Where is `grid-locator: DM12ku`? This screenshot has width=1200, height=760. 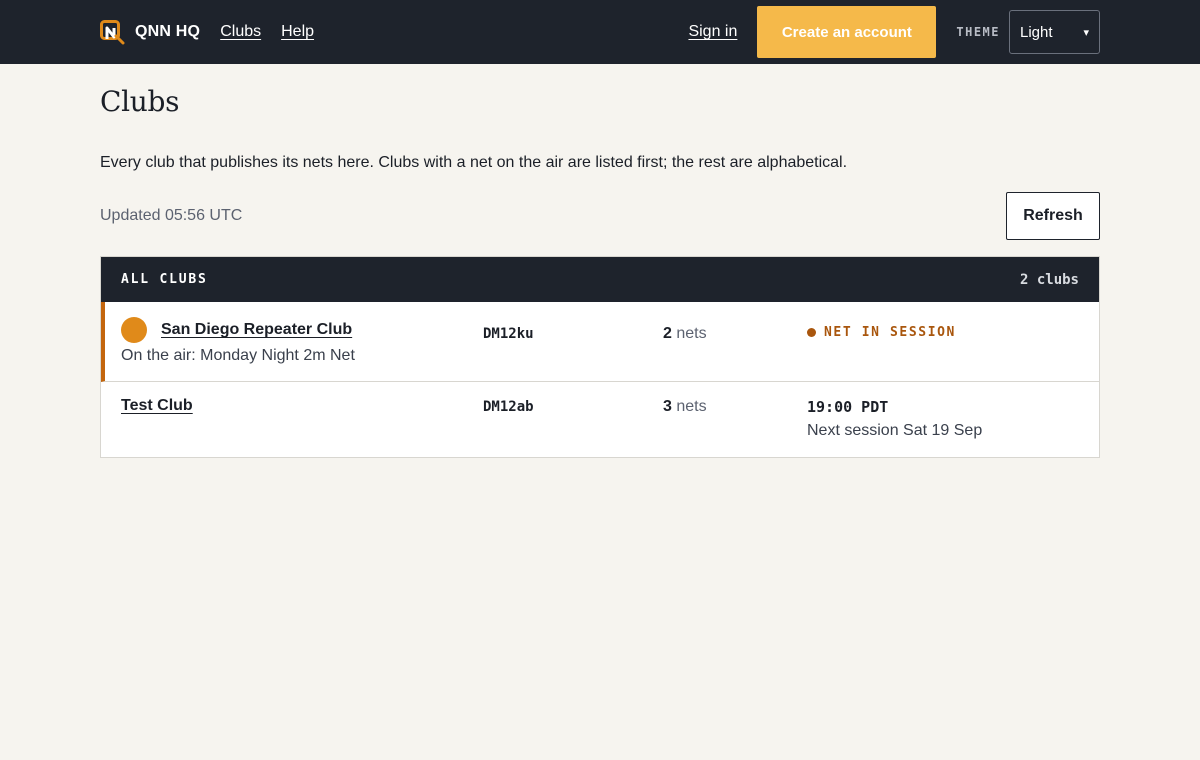 grid-locator: DM12ku is located at coordinates (508, 334).